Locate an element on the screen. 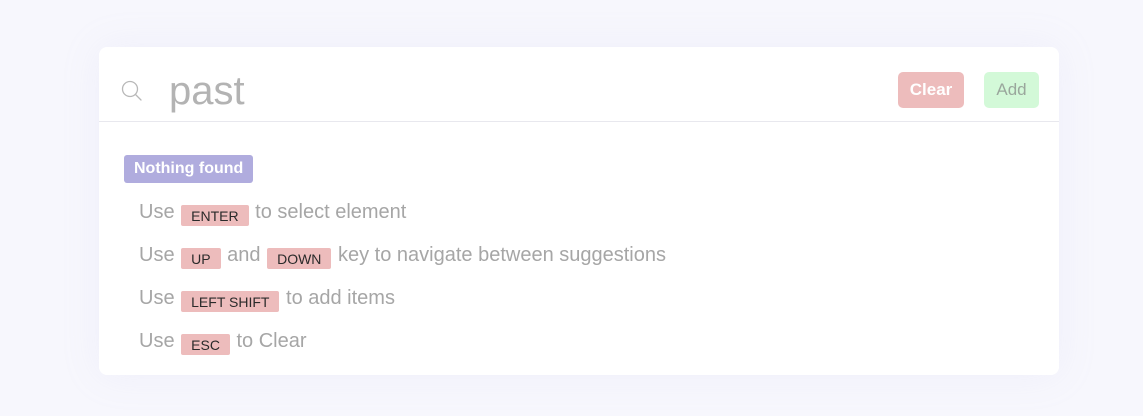  hint-connector: and is located at coordinates (244, 255).